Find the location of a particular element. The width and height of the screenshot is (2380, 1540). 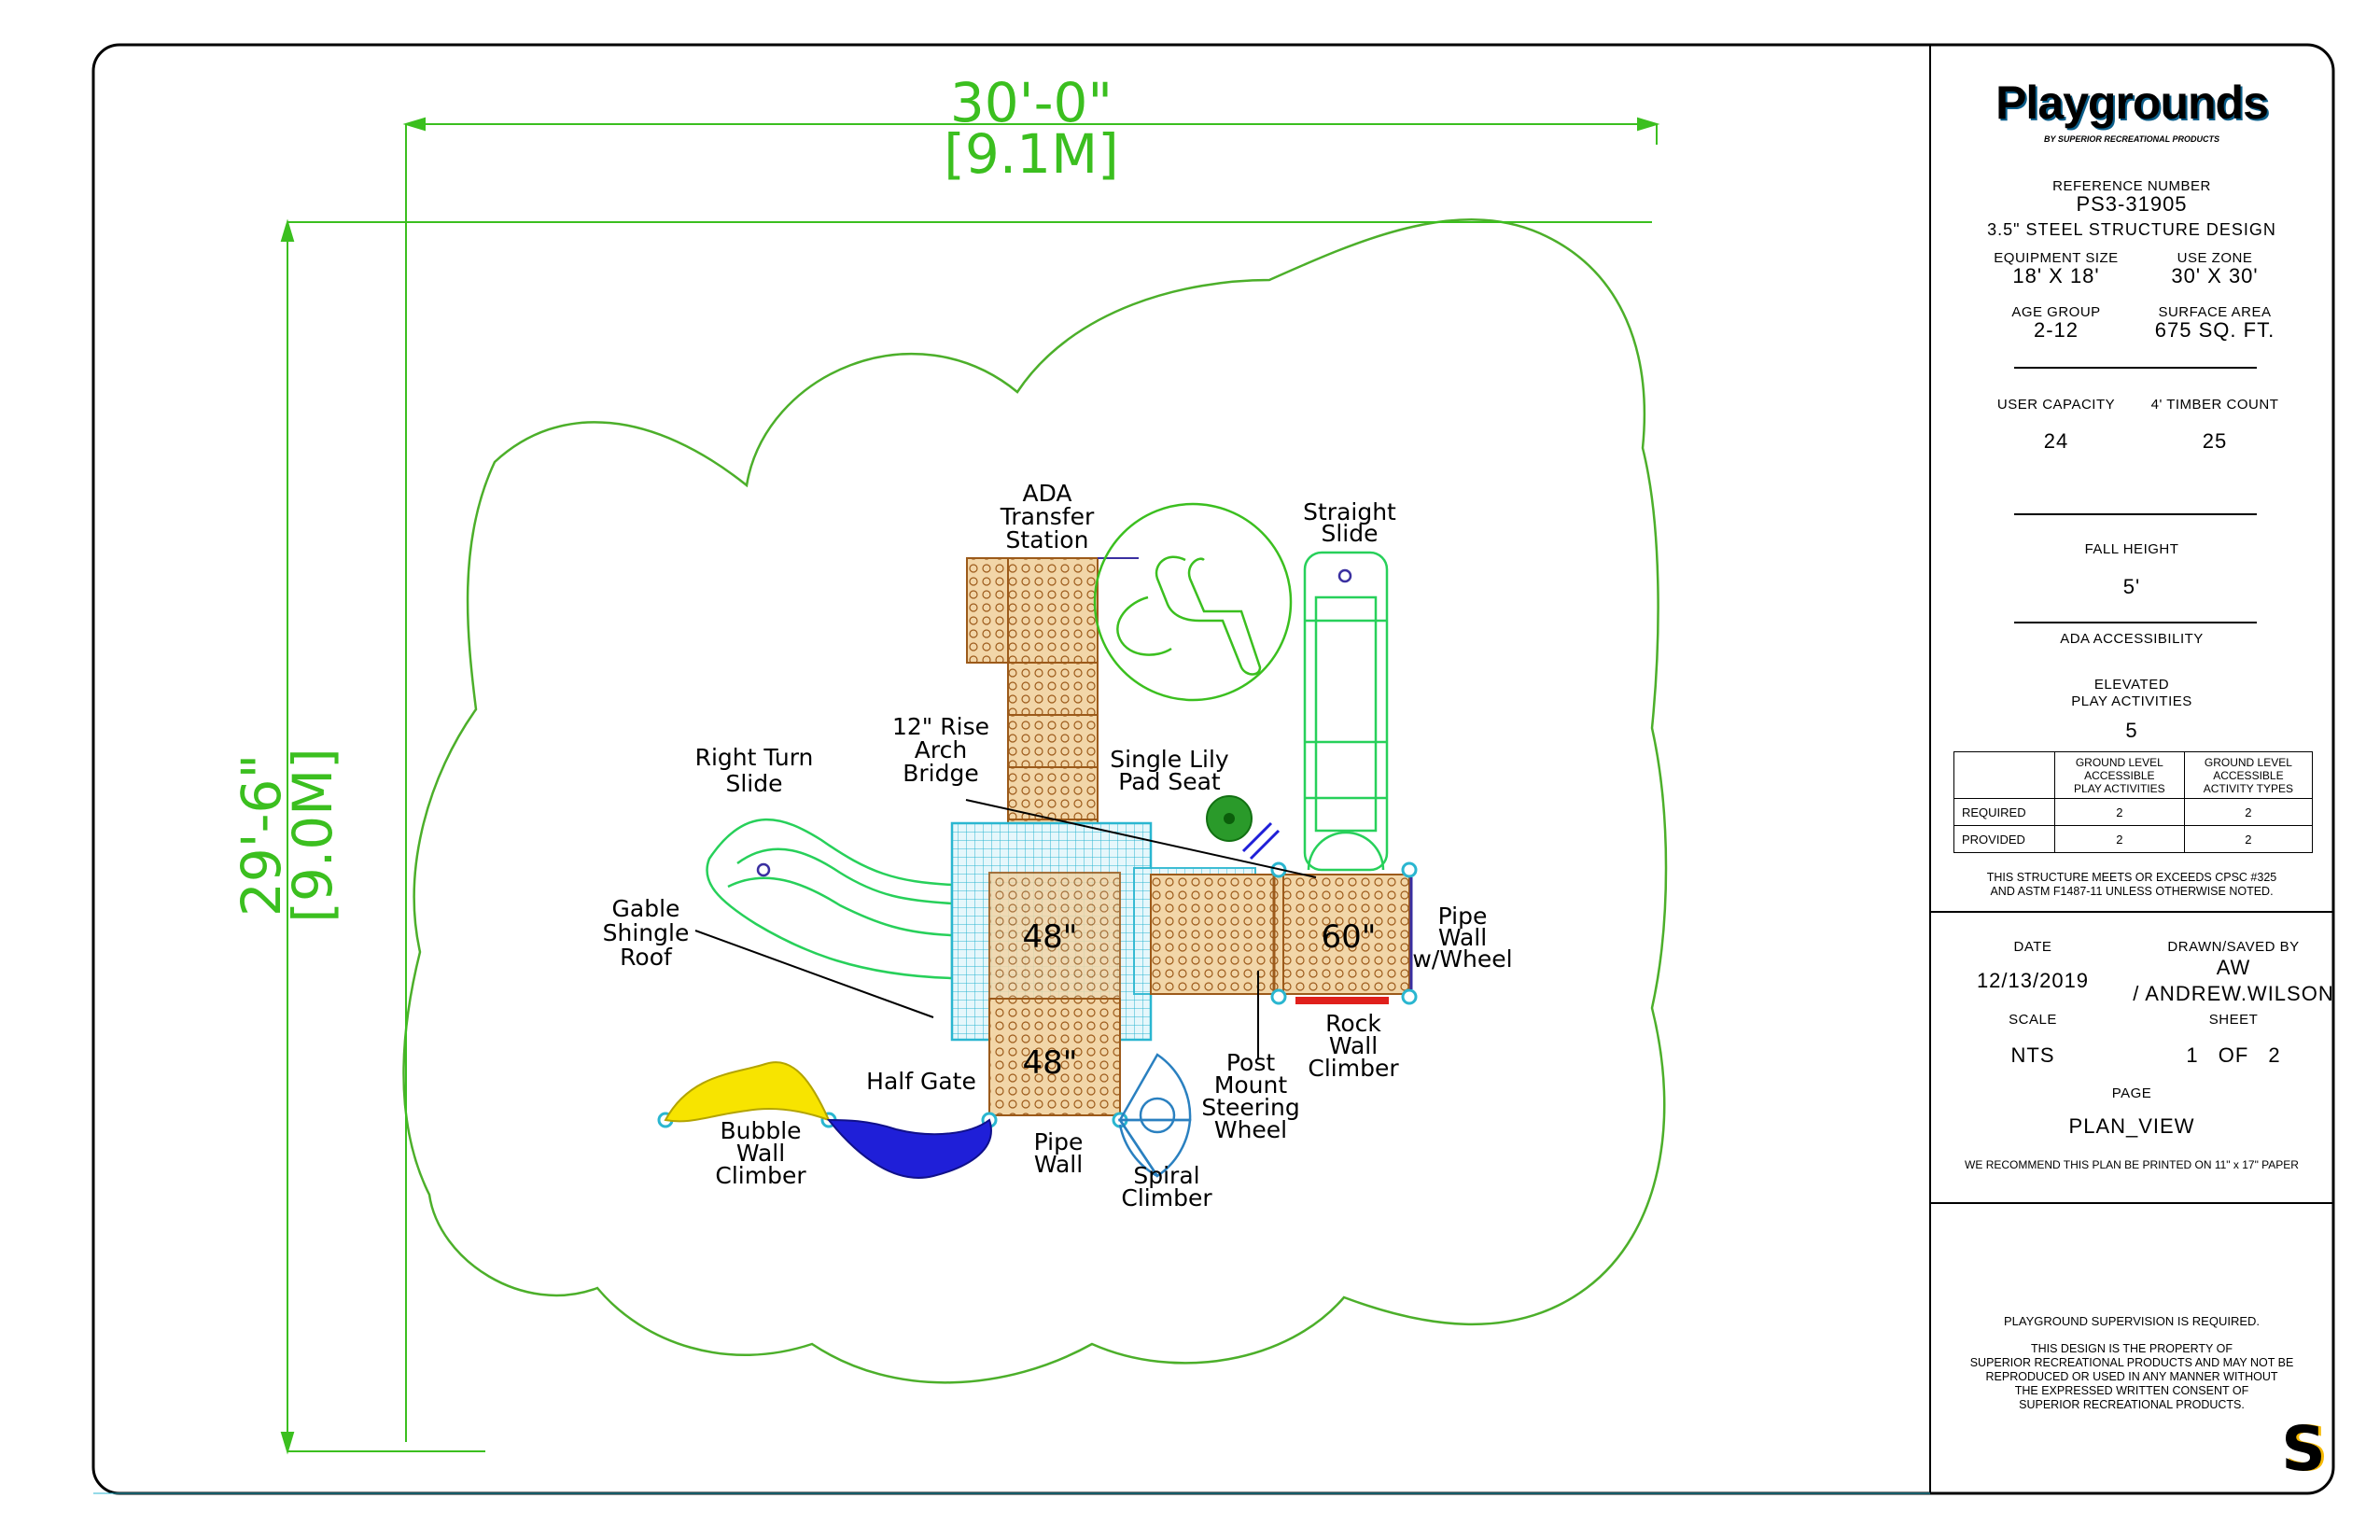

drawn-label: DRAWN/SAVED BY is located at coordinates (2233, 947).